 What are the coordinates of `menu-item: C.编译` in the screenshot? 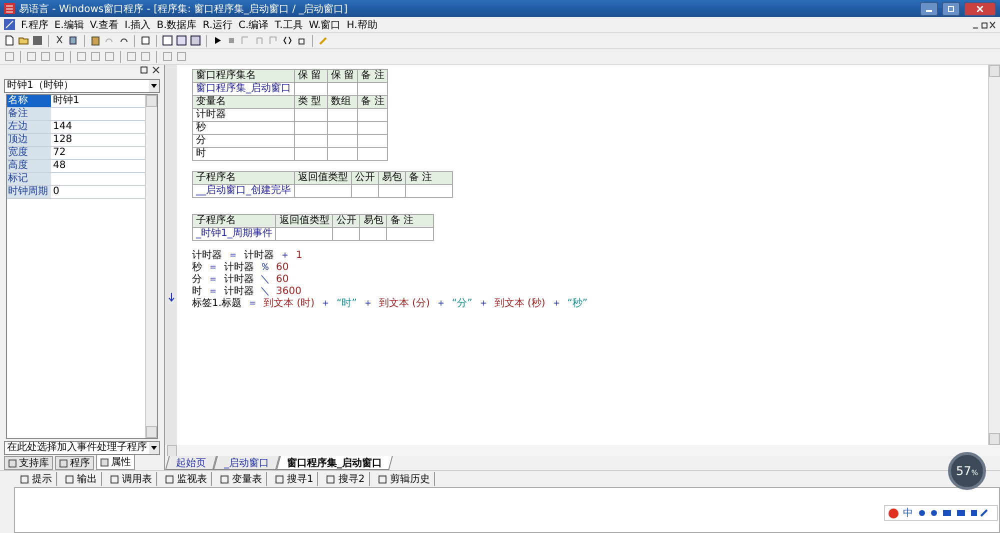 It's located at (253, 25).